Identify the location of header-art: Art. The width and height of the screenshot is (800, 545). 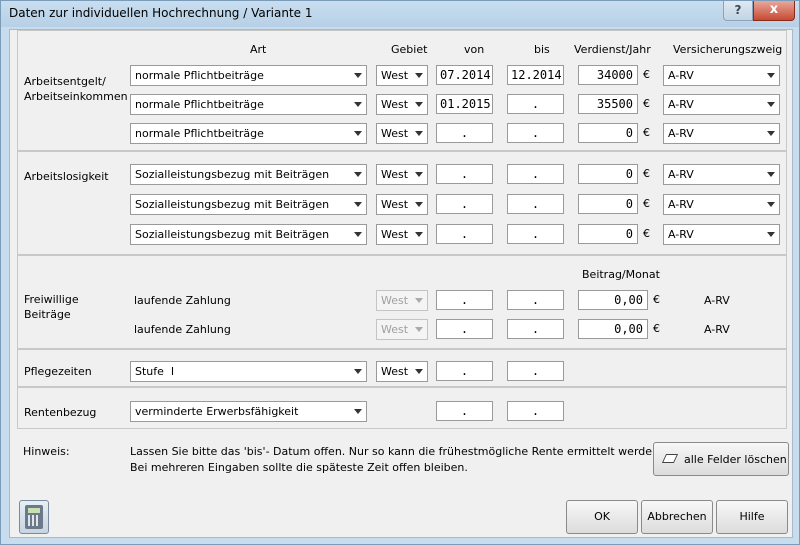
(258, 49).